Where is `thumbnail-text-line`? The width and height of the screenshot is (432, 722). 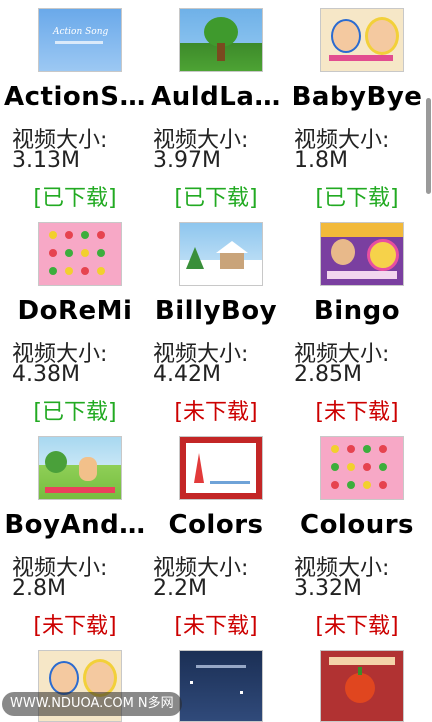
thumbnail-text-line is located at coordinates (221, 666).